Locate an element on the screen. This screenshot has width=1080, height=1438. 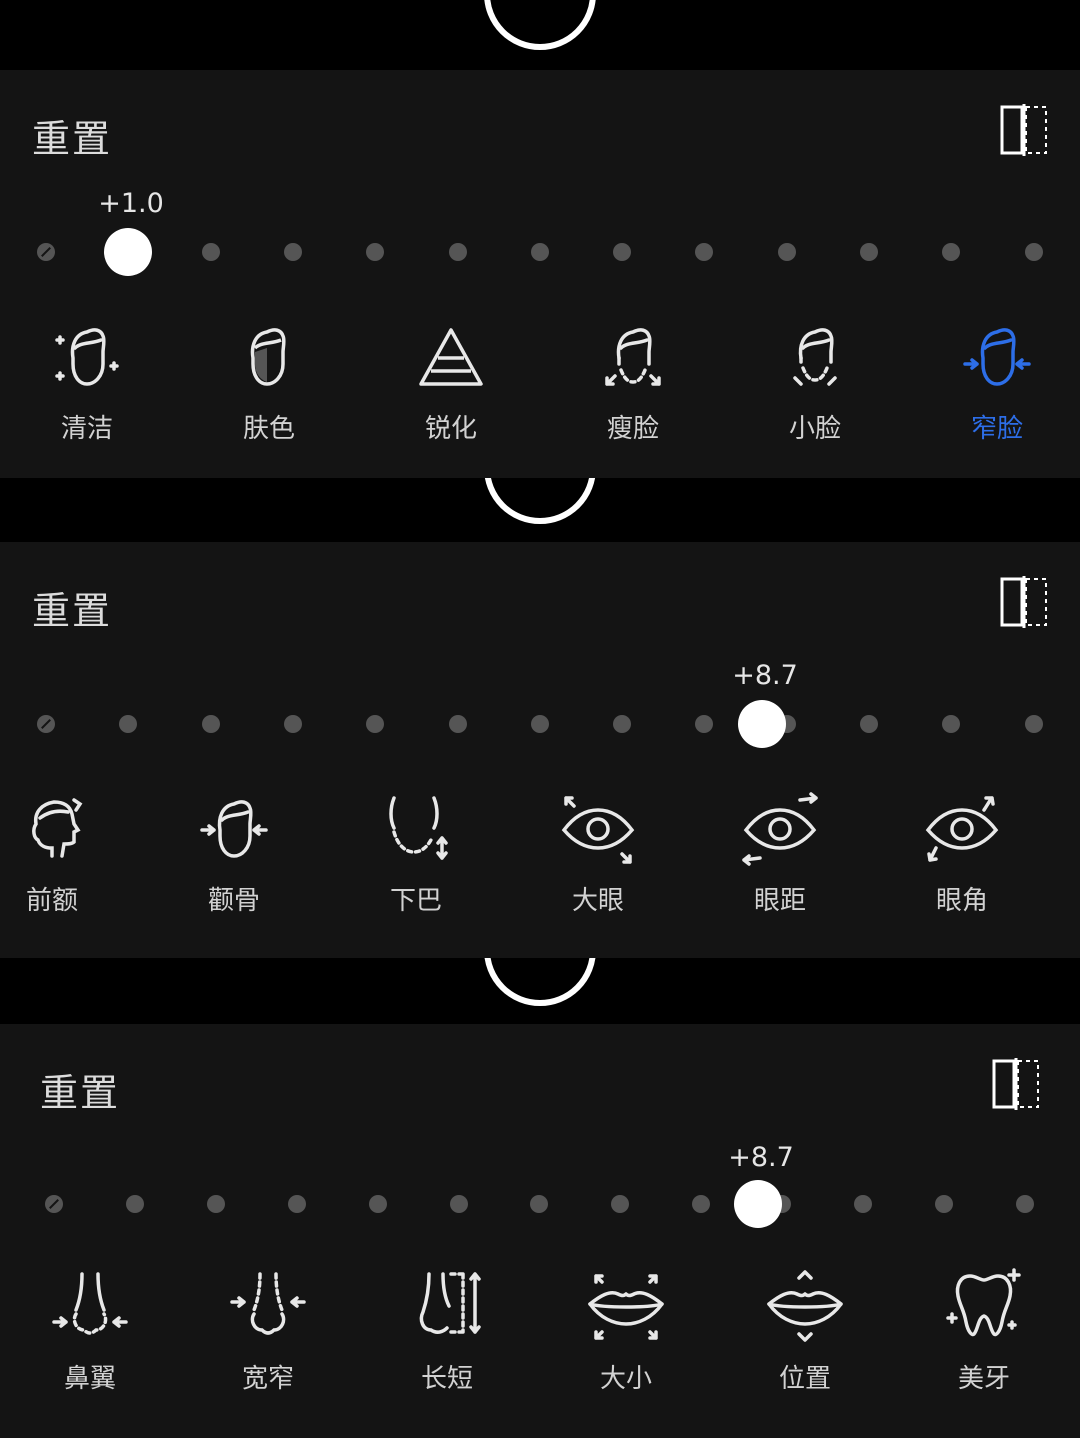
tool-forehead: 前额 is located at coordinates (56, 853).